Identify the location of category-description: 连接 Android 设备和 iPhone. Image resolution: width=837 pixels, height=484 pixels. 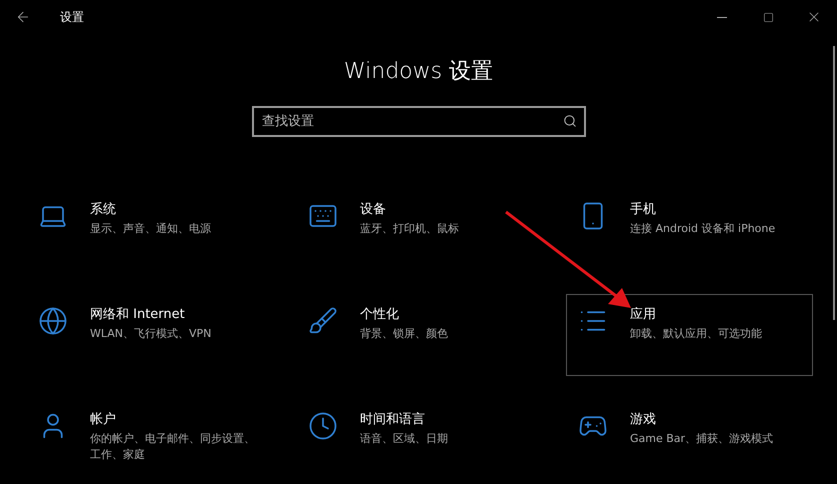
(703, 229).